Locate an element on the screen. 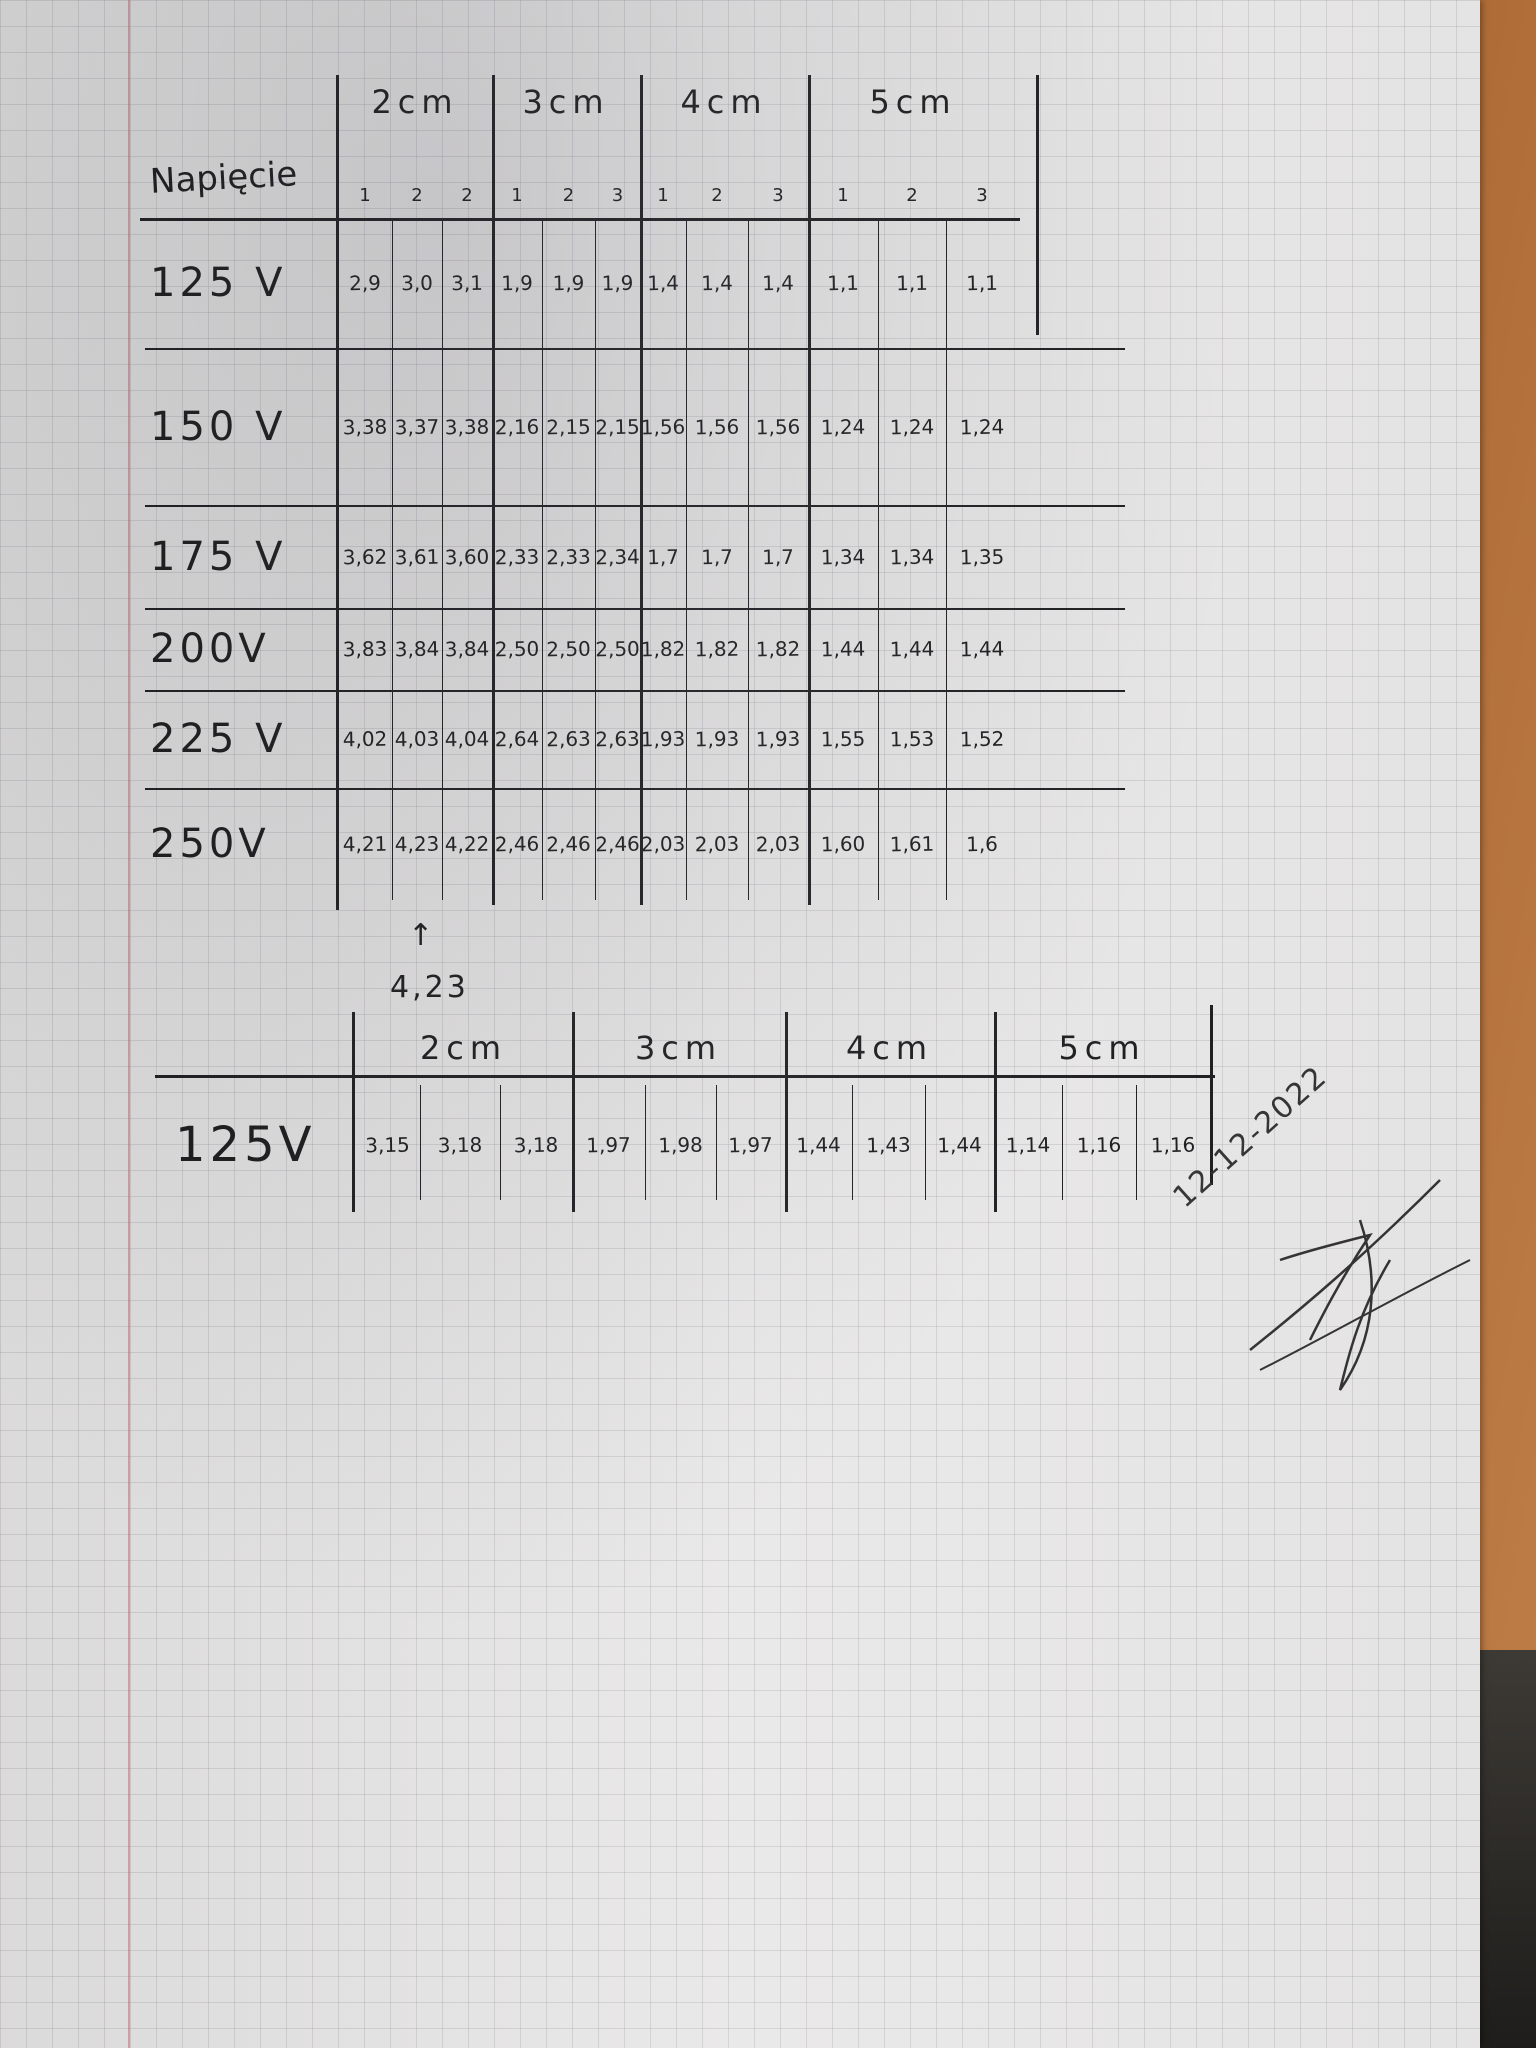 Image resolution: width=1536 pixels, height=2048 pixels. table-cell: 1,52 is located at coordinates (982, 739).